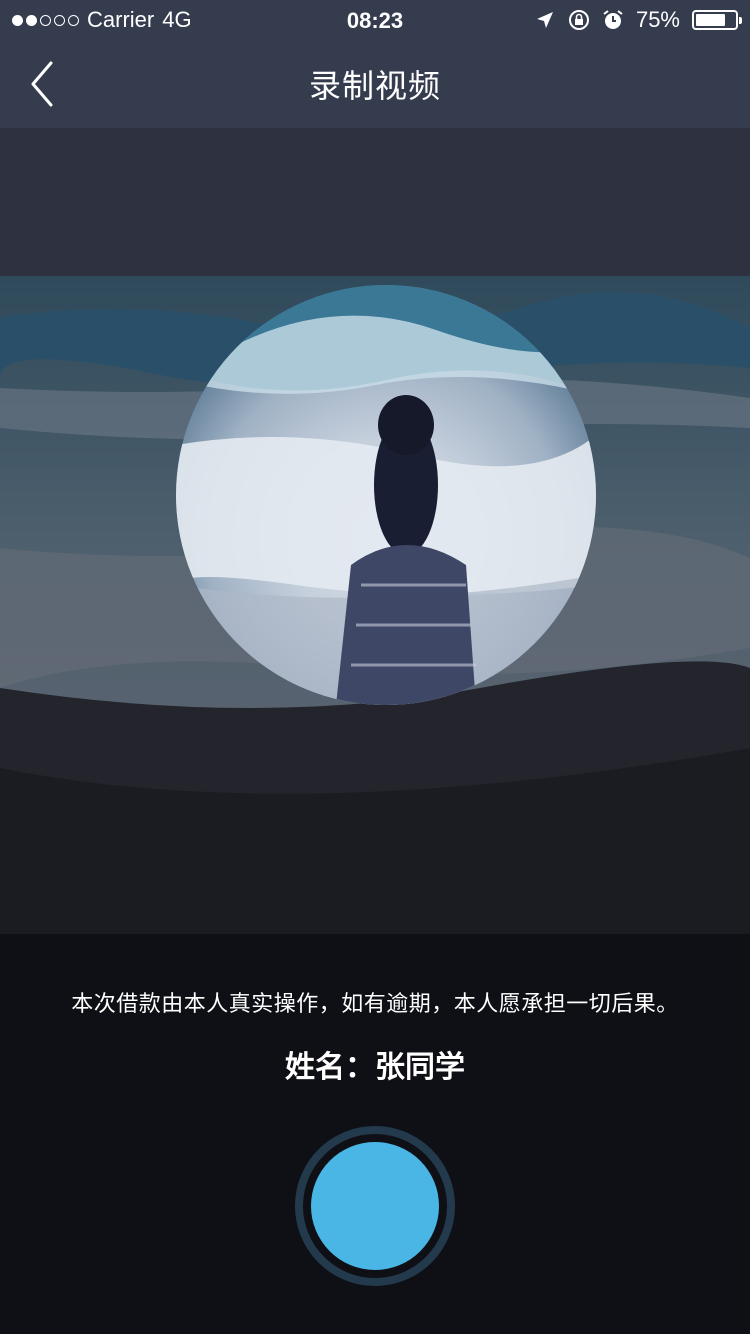 This screenshot has width=750, height=1334. I want to click on name-label: 姓名：, so click(330, 1067).